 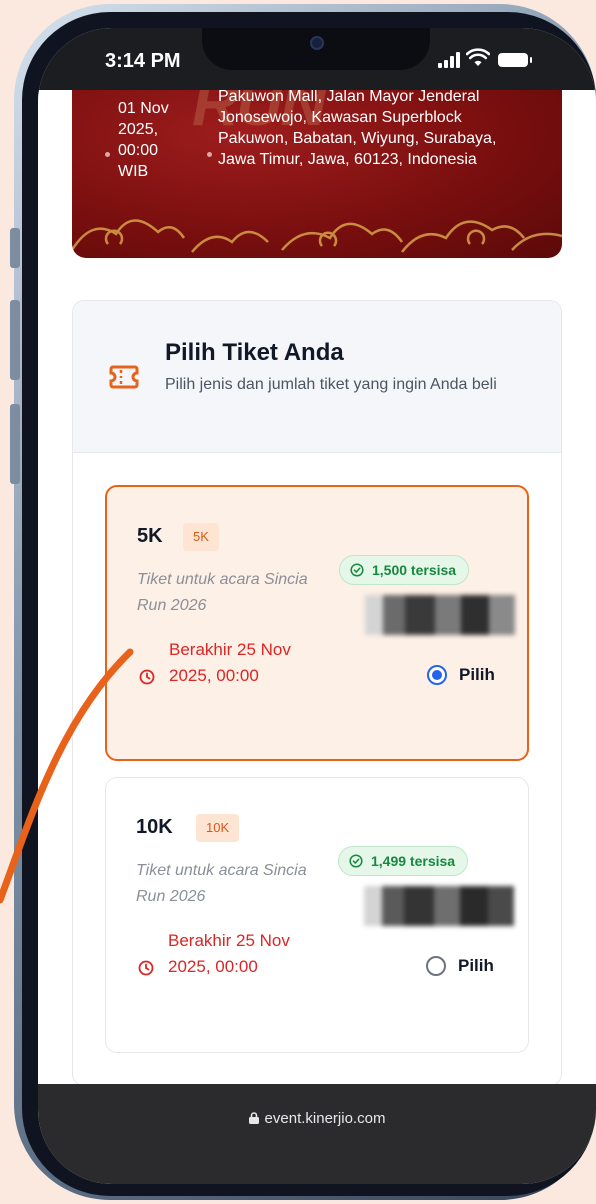 What do you see at coordinates (317, 1118) in the screenshot?
I see `url-display: event.kinerjio.com` at bounding box center [317, 1118].